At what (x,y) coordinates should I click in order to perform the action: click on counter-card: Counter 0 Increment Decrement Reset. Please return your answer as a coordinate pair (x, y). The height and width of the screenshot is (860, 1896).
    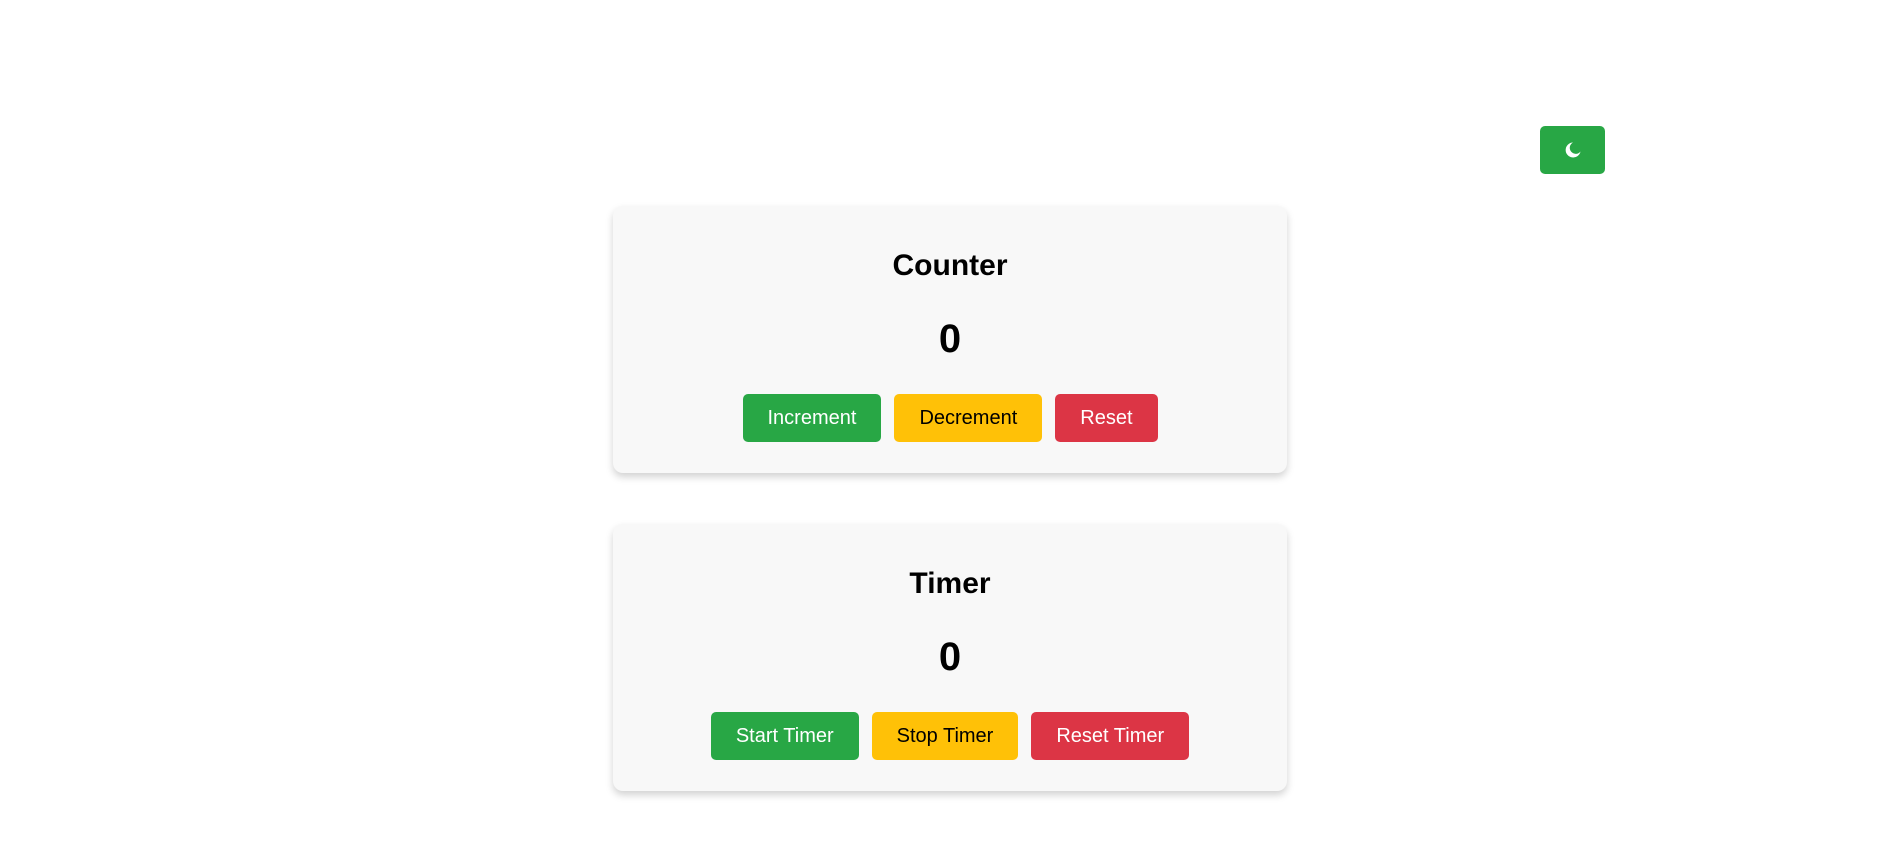
    Looking at the image, I should click on (950, 339).